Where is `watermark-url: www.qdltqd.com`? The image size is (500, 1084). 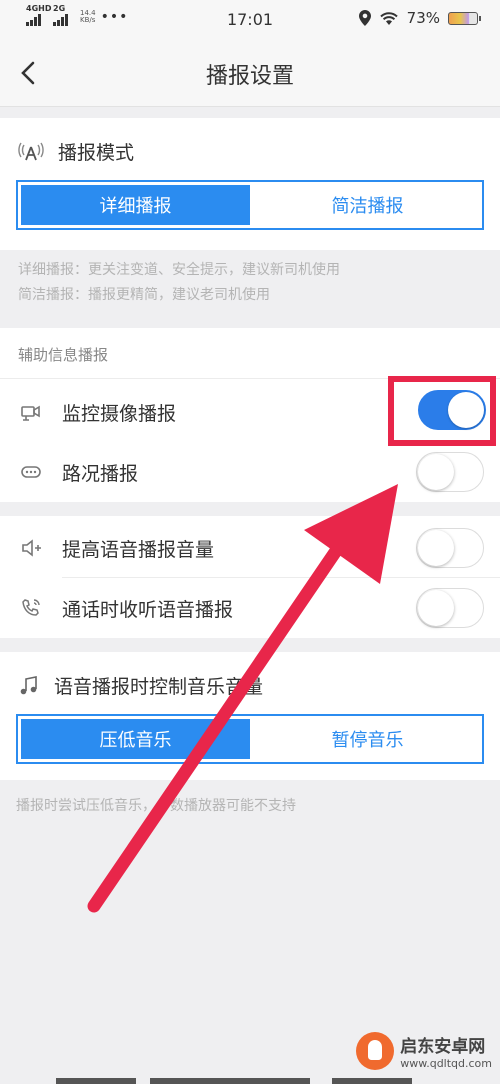 watermark-url: www.qdltqd.com is located at coordinates (446, 1063).